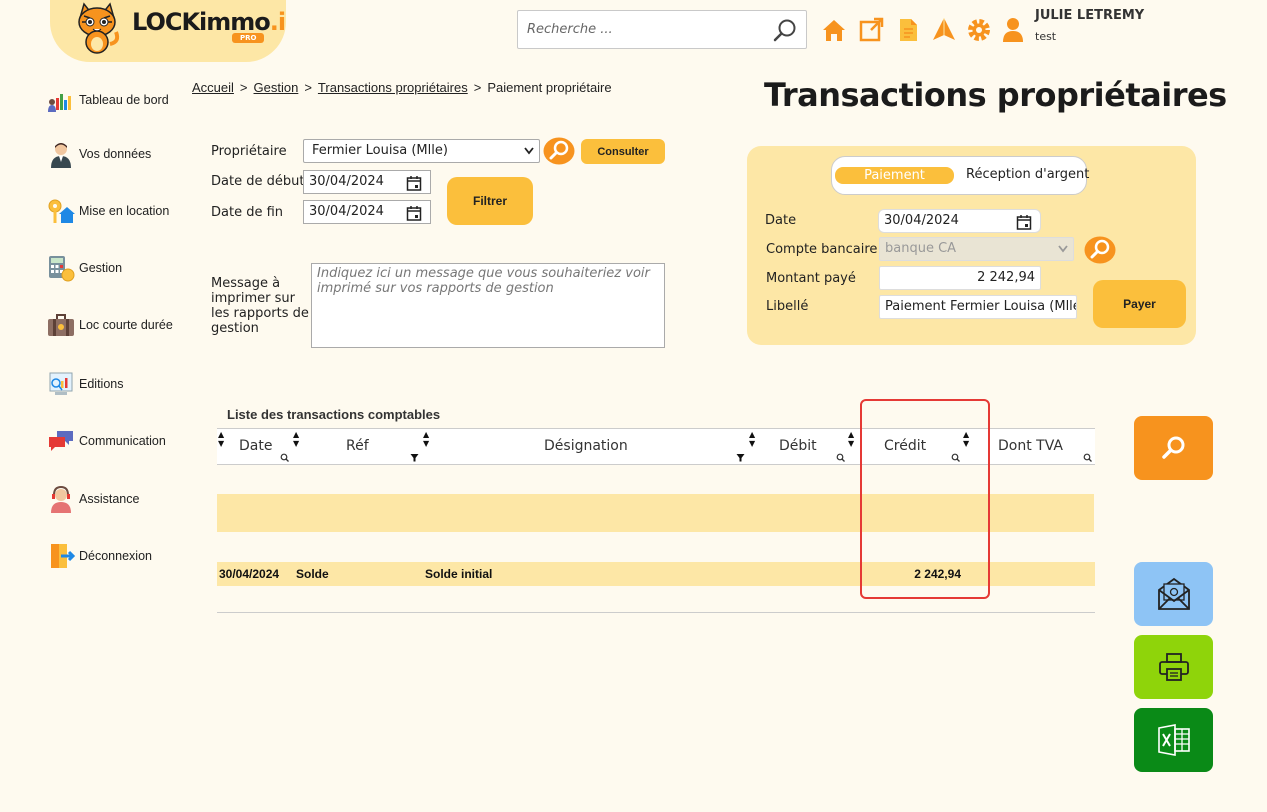  Describe the element at coordinates (1139, 304) in the screenshot. I see `pay-button: Payer` at that location.